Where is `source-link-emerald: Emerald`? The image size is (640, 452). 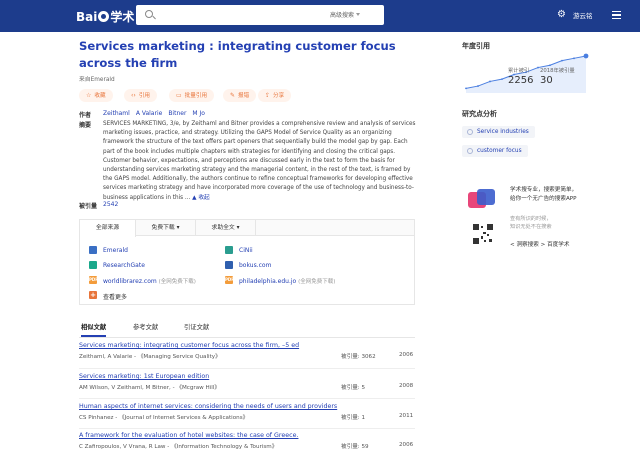 source-link-emerald: Emerald is located at coordinates (115, 250).